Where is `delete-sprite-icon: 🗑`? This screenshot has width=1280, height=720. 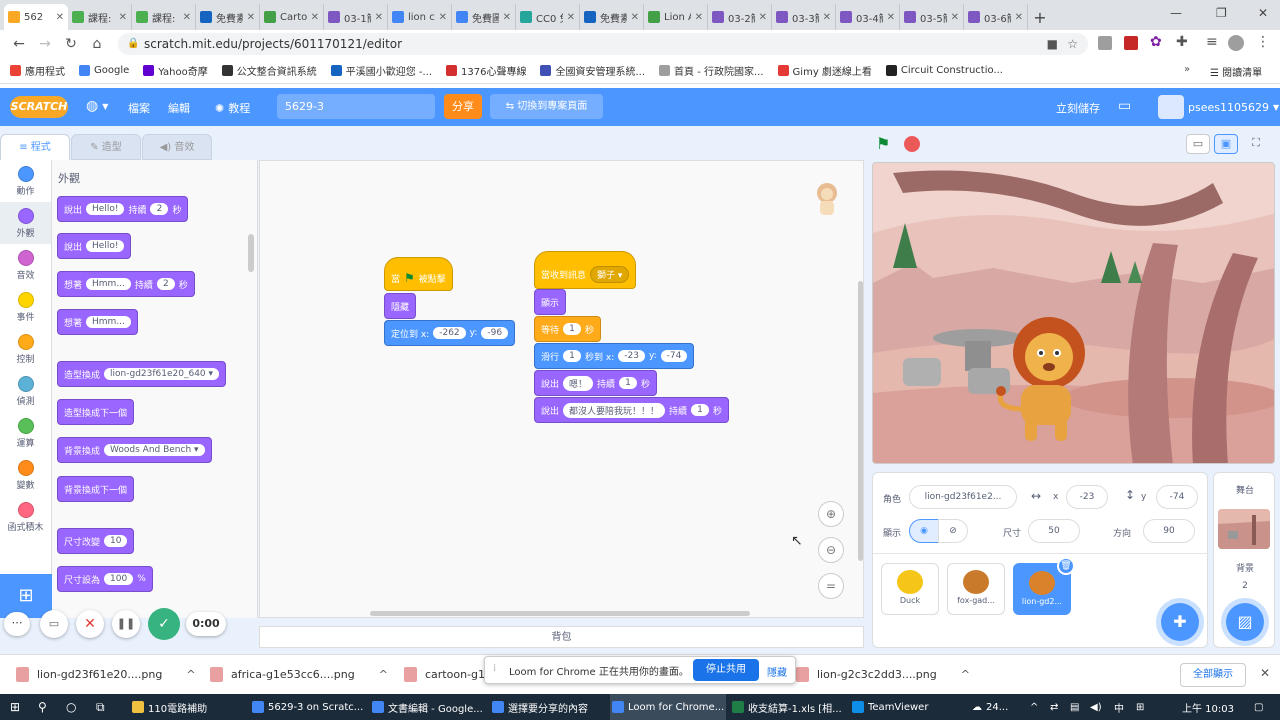 delete-sprite-icon: 🗑 is located at coordinates (1066, 566).